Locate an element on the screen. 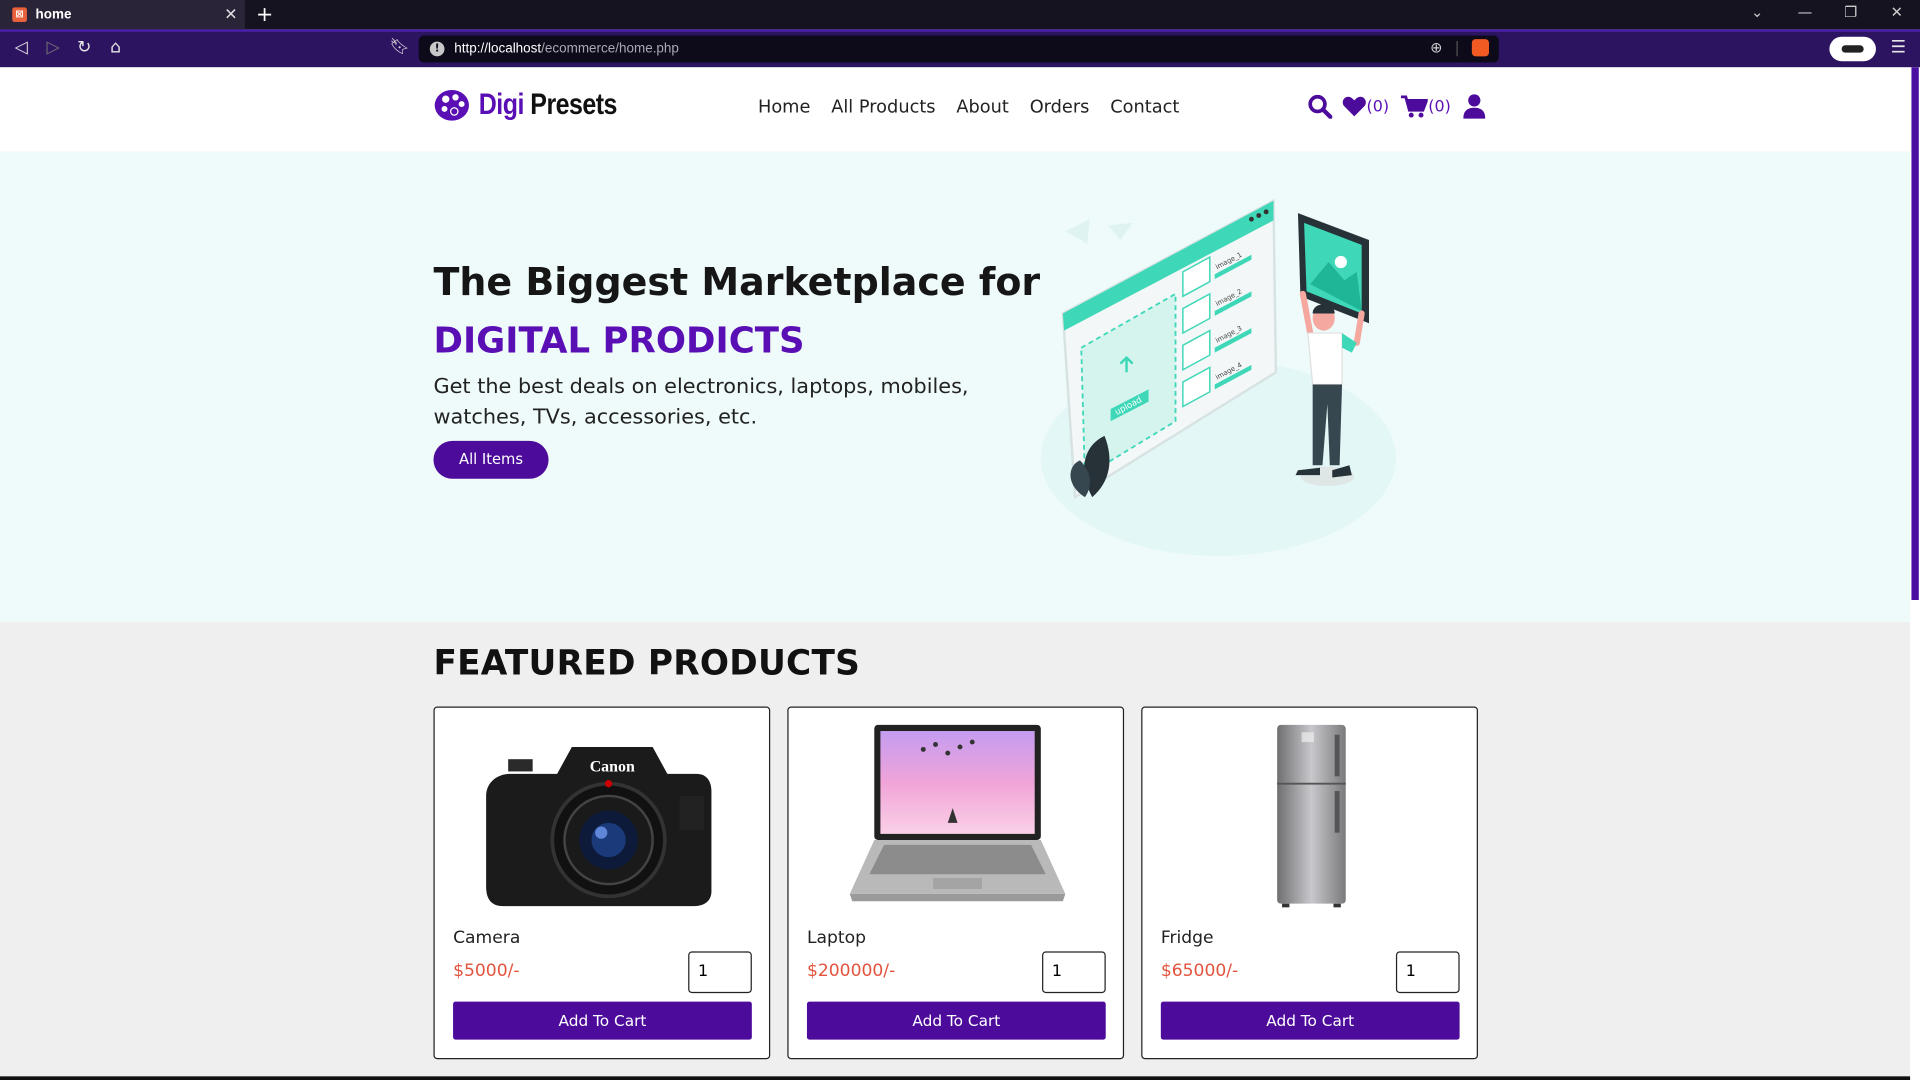 This screenshot has width=1920, height=1080. close-tab-icon: ✕ is located at coordinates (230, 15).